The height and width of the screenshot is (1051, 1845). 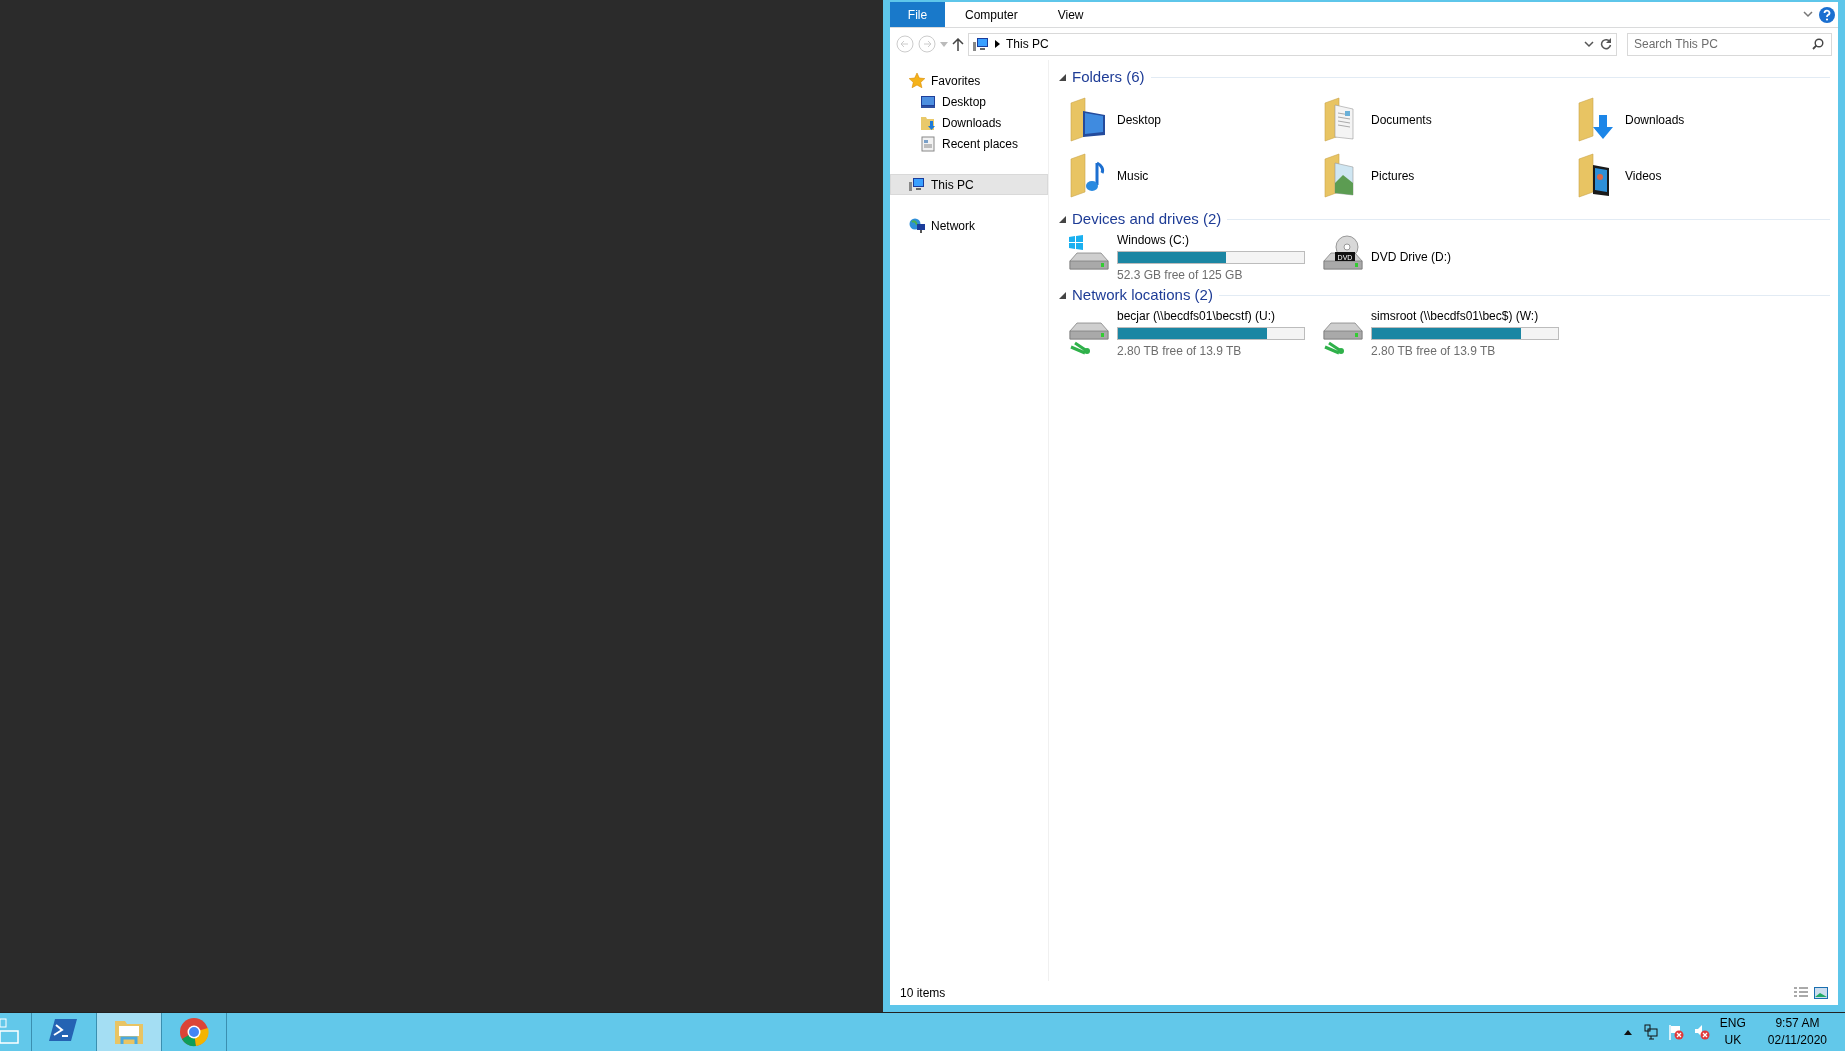 I want to click on show-hidden-icons-icon, so click(x=1627, y=1032).